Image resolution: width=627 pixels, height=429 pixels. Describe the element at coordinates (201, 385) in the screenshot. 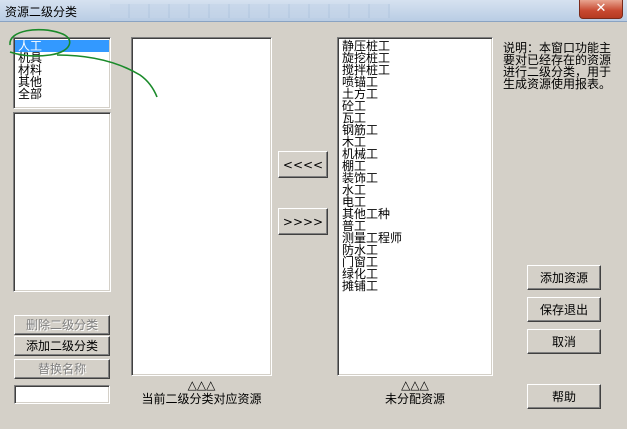

I see `assigned-arrows: △△△` at that location.